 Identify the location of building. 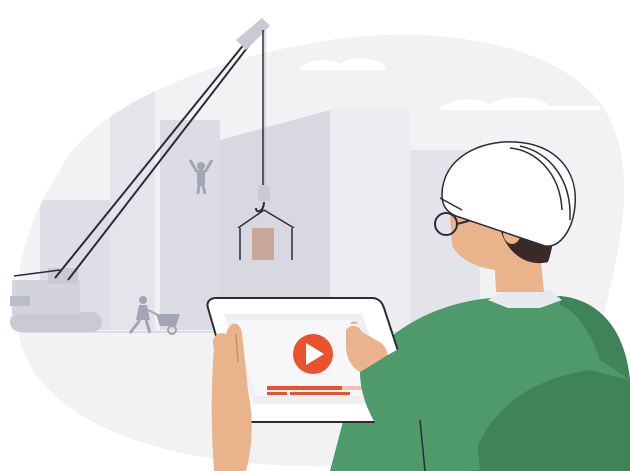
(132, 200).